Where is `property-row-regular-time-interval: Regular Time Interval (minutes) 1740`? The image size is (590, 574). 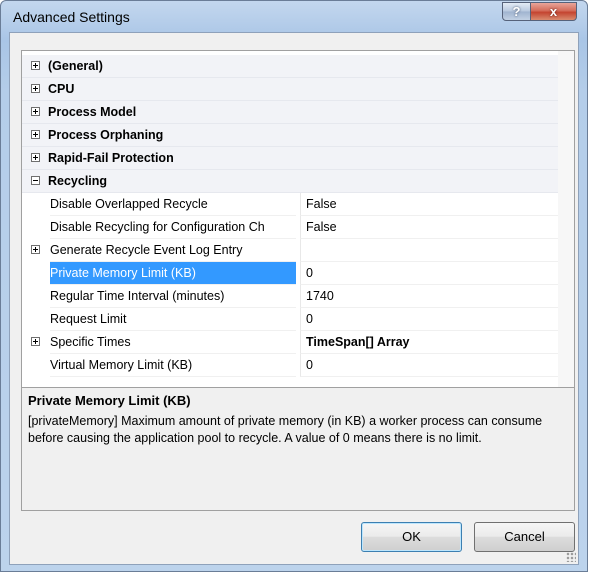 property-row-regular-time-interval: Regular Time Interval (minutes) 1740 is located at coordinates (290, 296).